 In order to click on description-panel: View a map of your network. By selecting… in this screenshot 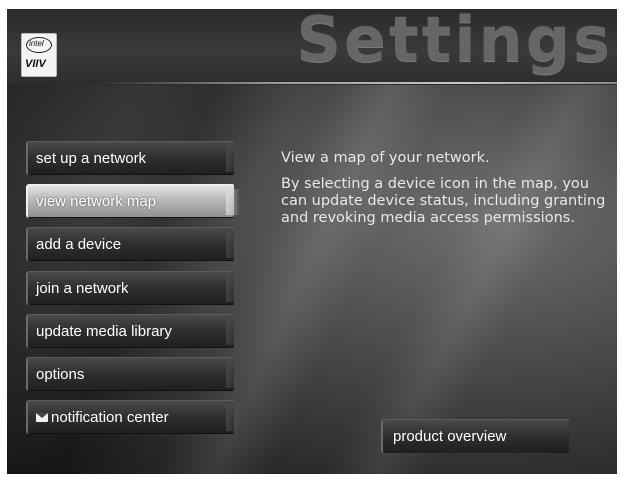, I will do `click(449, 188)`.